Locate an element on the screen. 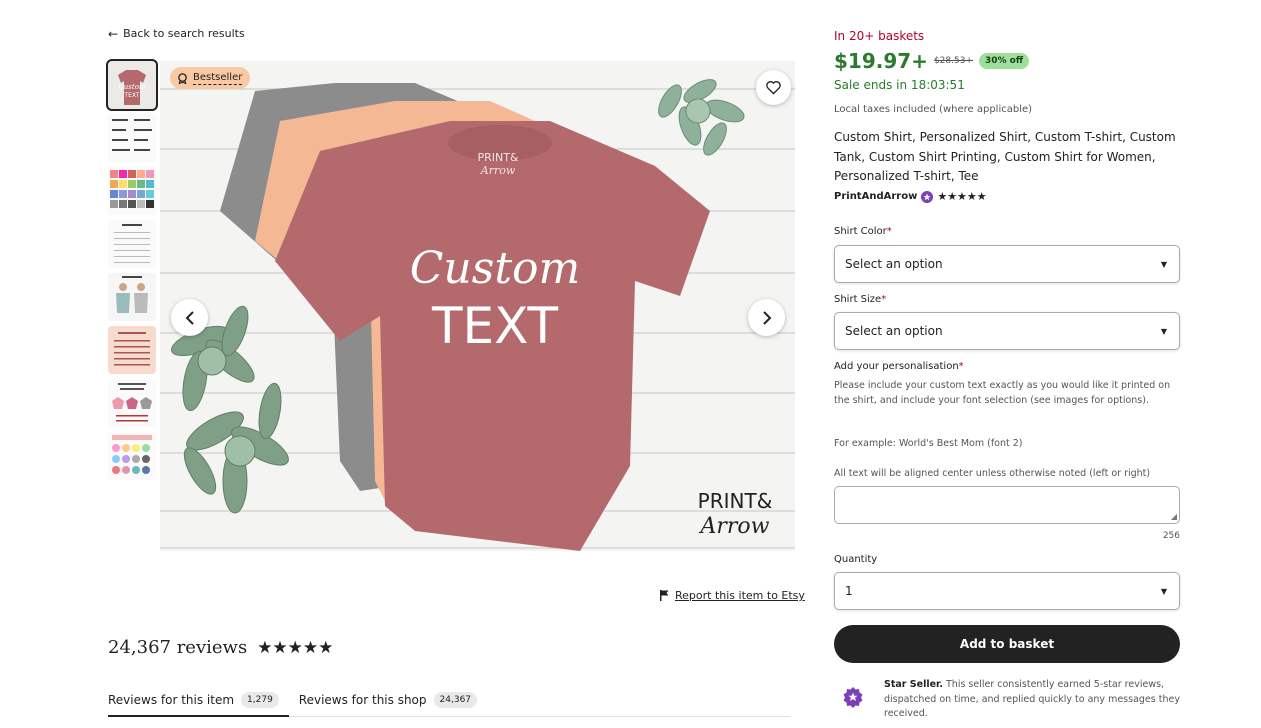  reviews-rating-stars: ★★★★★ is located at coordinates (295, 647).